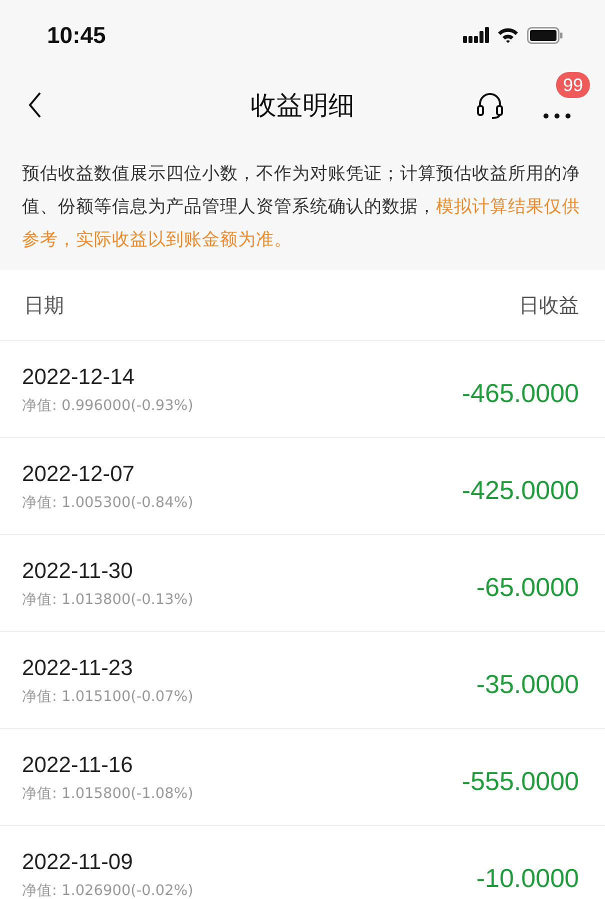 Image resolution: width=605 pixels, height=899 pixels. I want to click on notification-badge: 99, so click(573, 85).